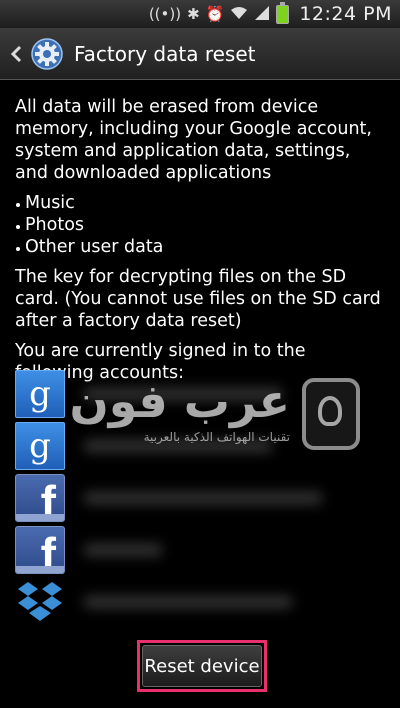 This screenshot has height=708, width=400. Describe the element at coordinates (40, 602) in the screenshot. I see `dropbox-icon` at that location.